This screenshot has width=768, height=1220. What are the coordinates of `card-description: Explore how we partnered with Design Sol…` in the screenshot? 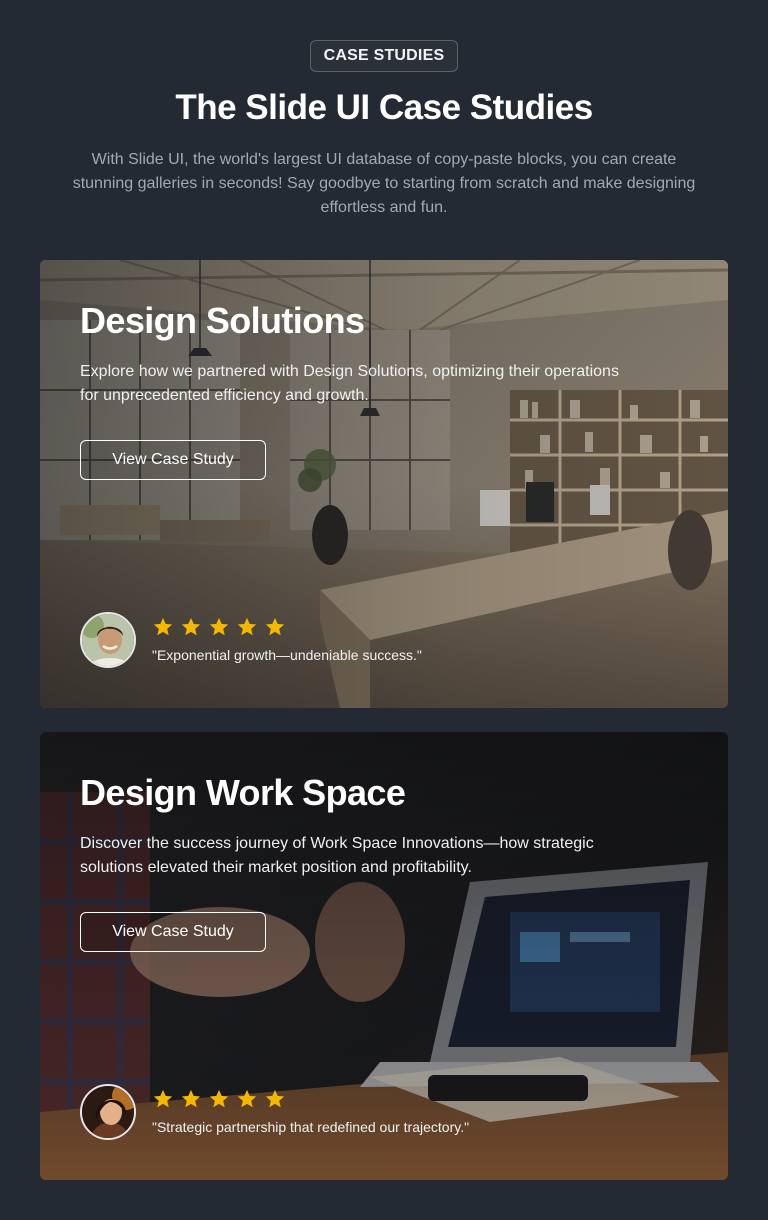 It's located at (349, 383).